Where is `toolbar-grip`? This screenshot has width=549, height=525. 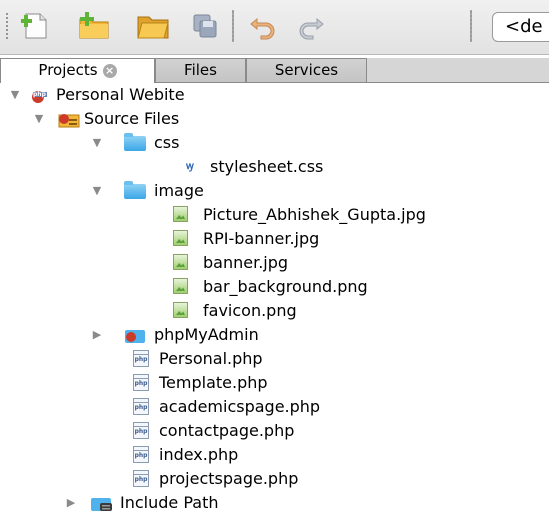
toolbar-grip is located at coordinates (7, 26).